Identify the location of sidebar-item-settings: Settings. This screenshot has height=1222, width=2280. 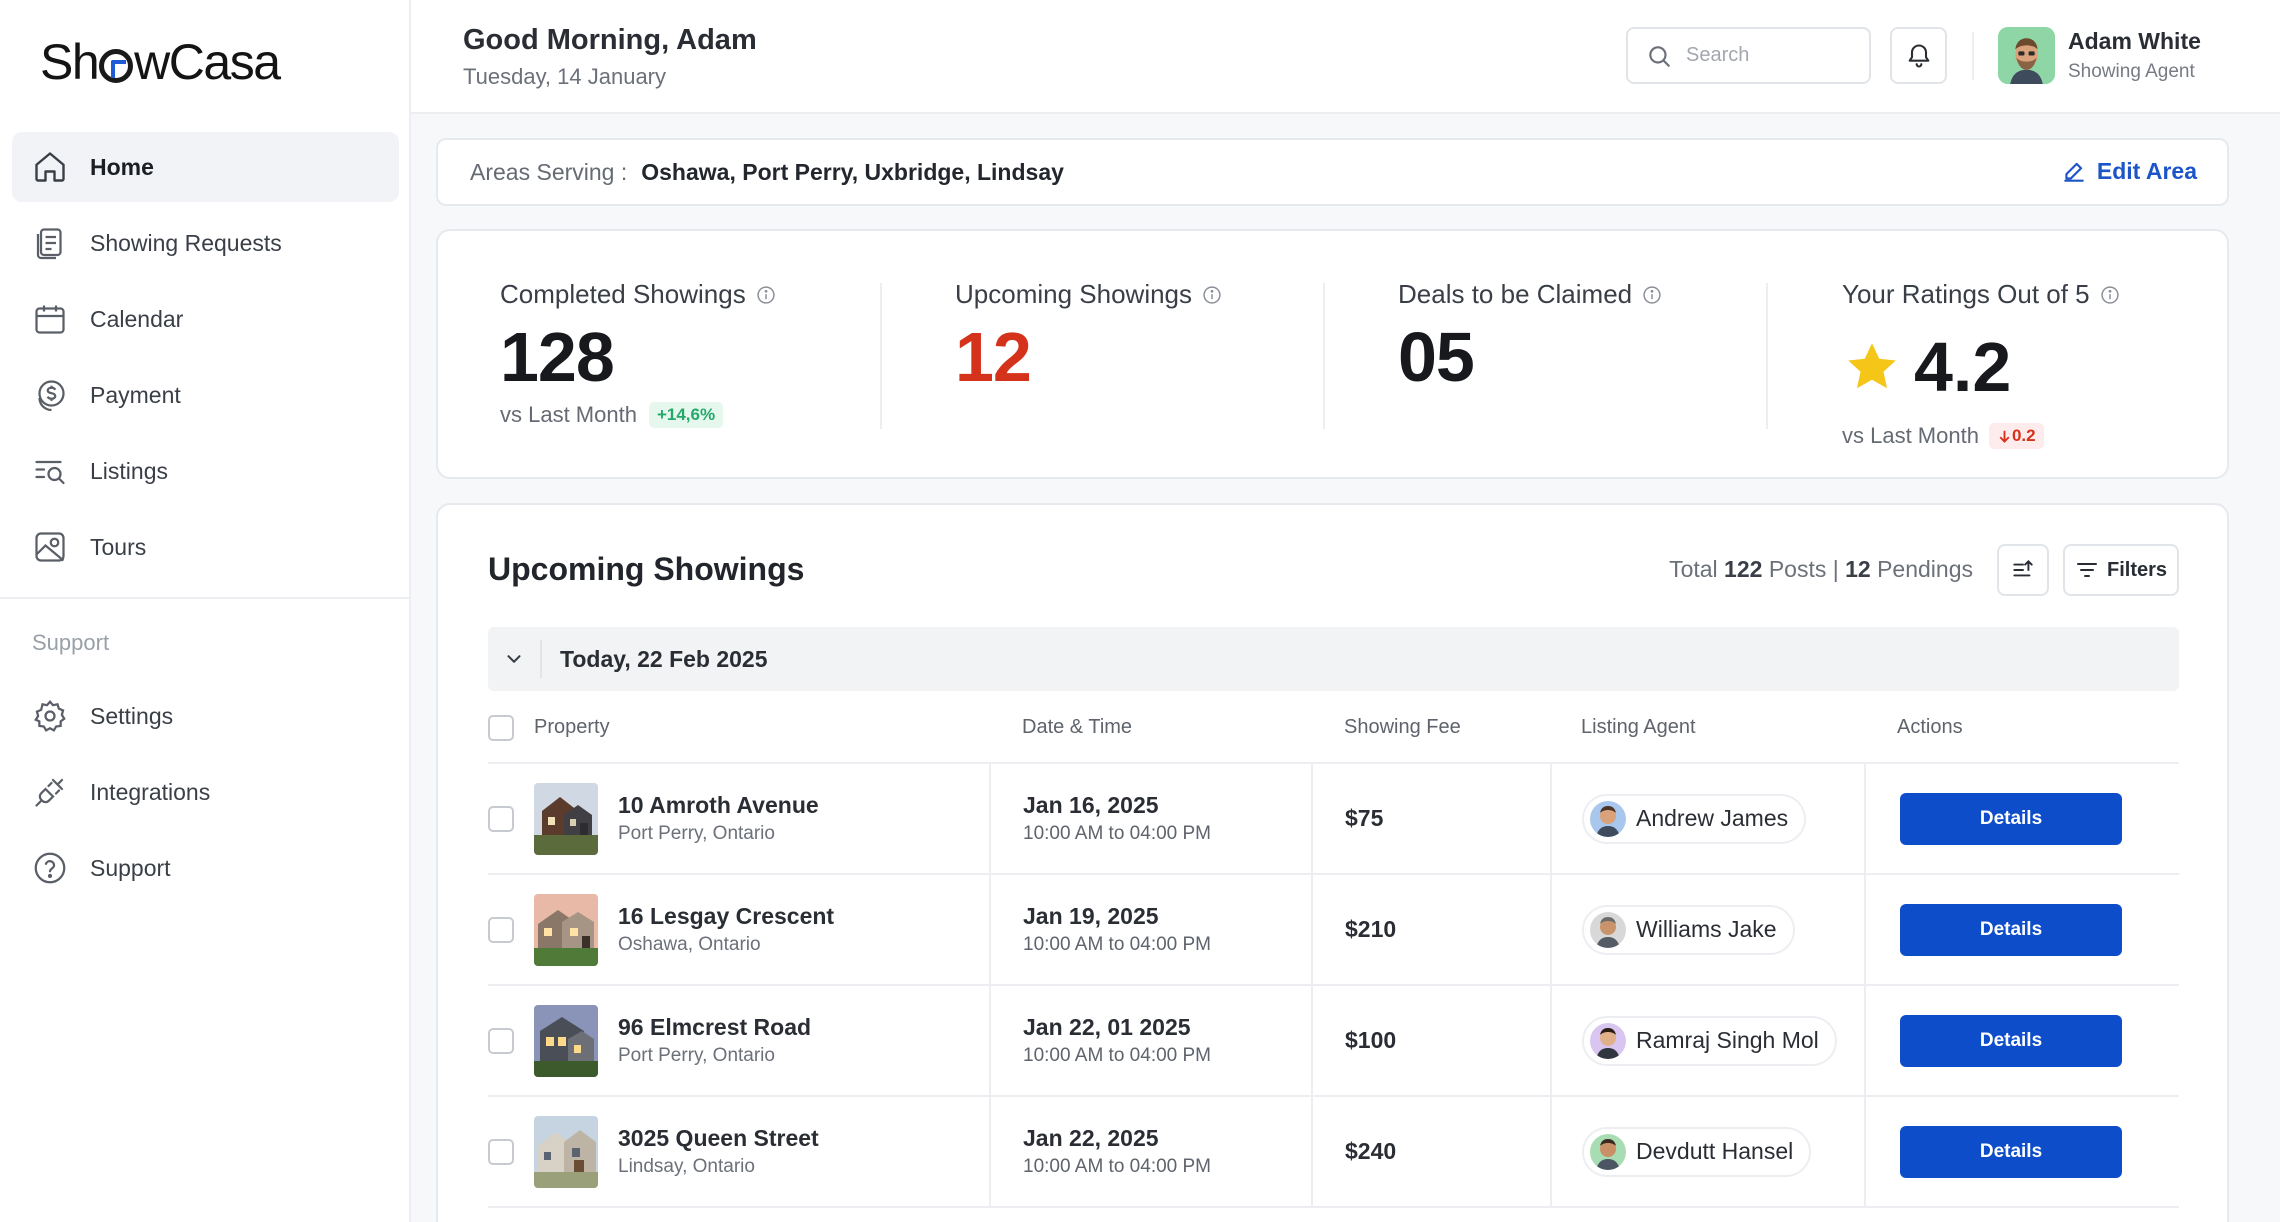
(205, 716).